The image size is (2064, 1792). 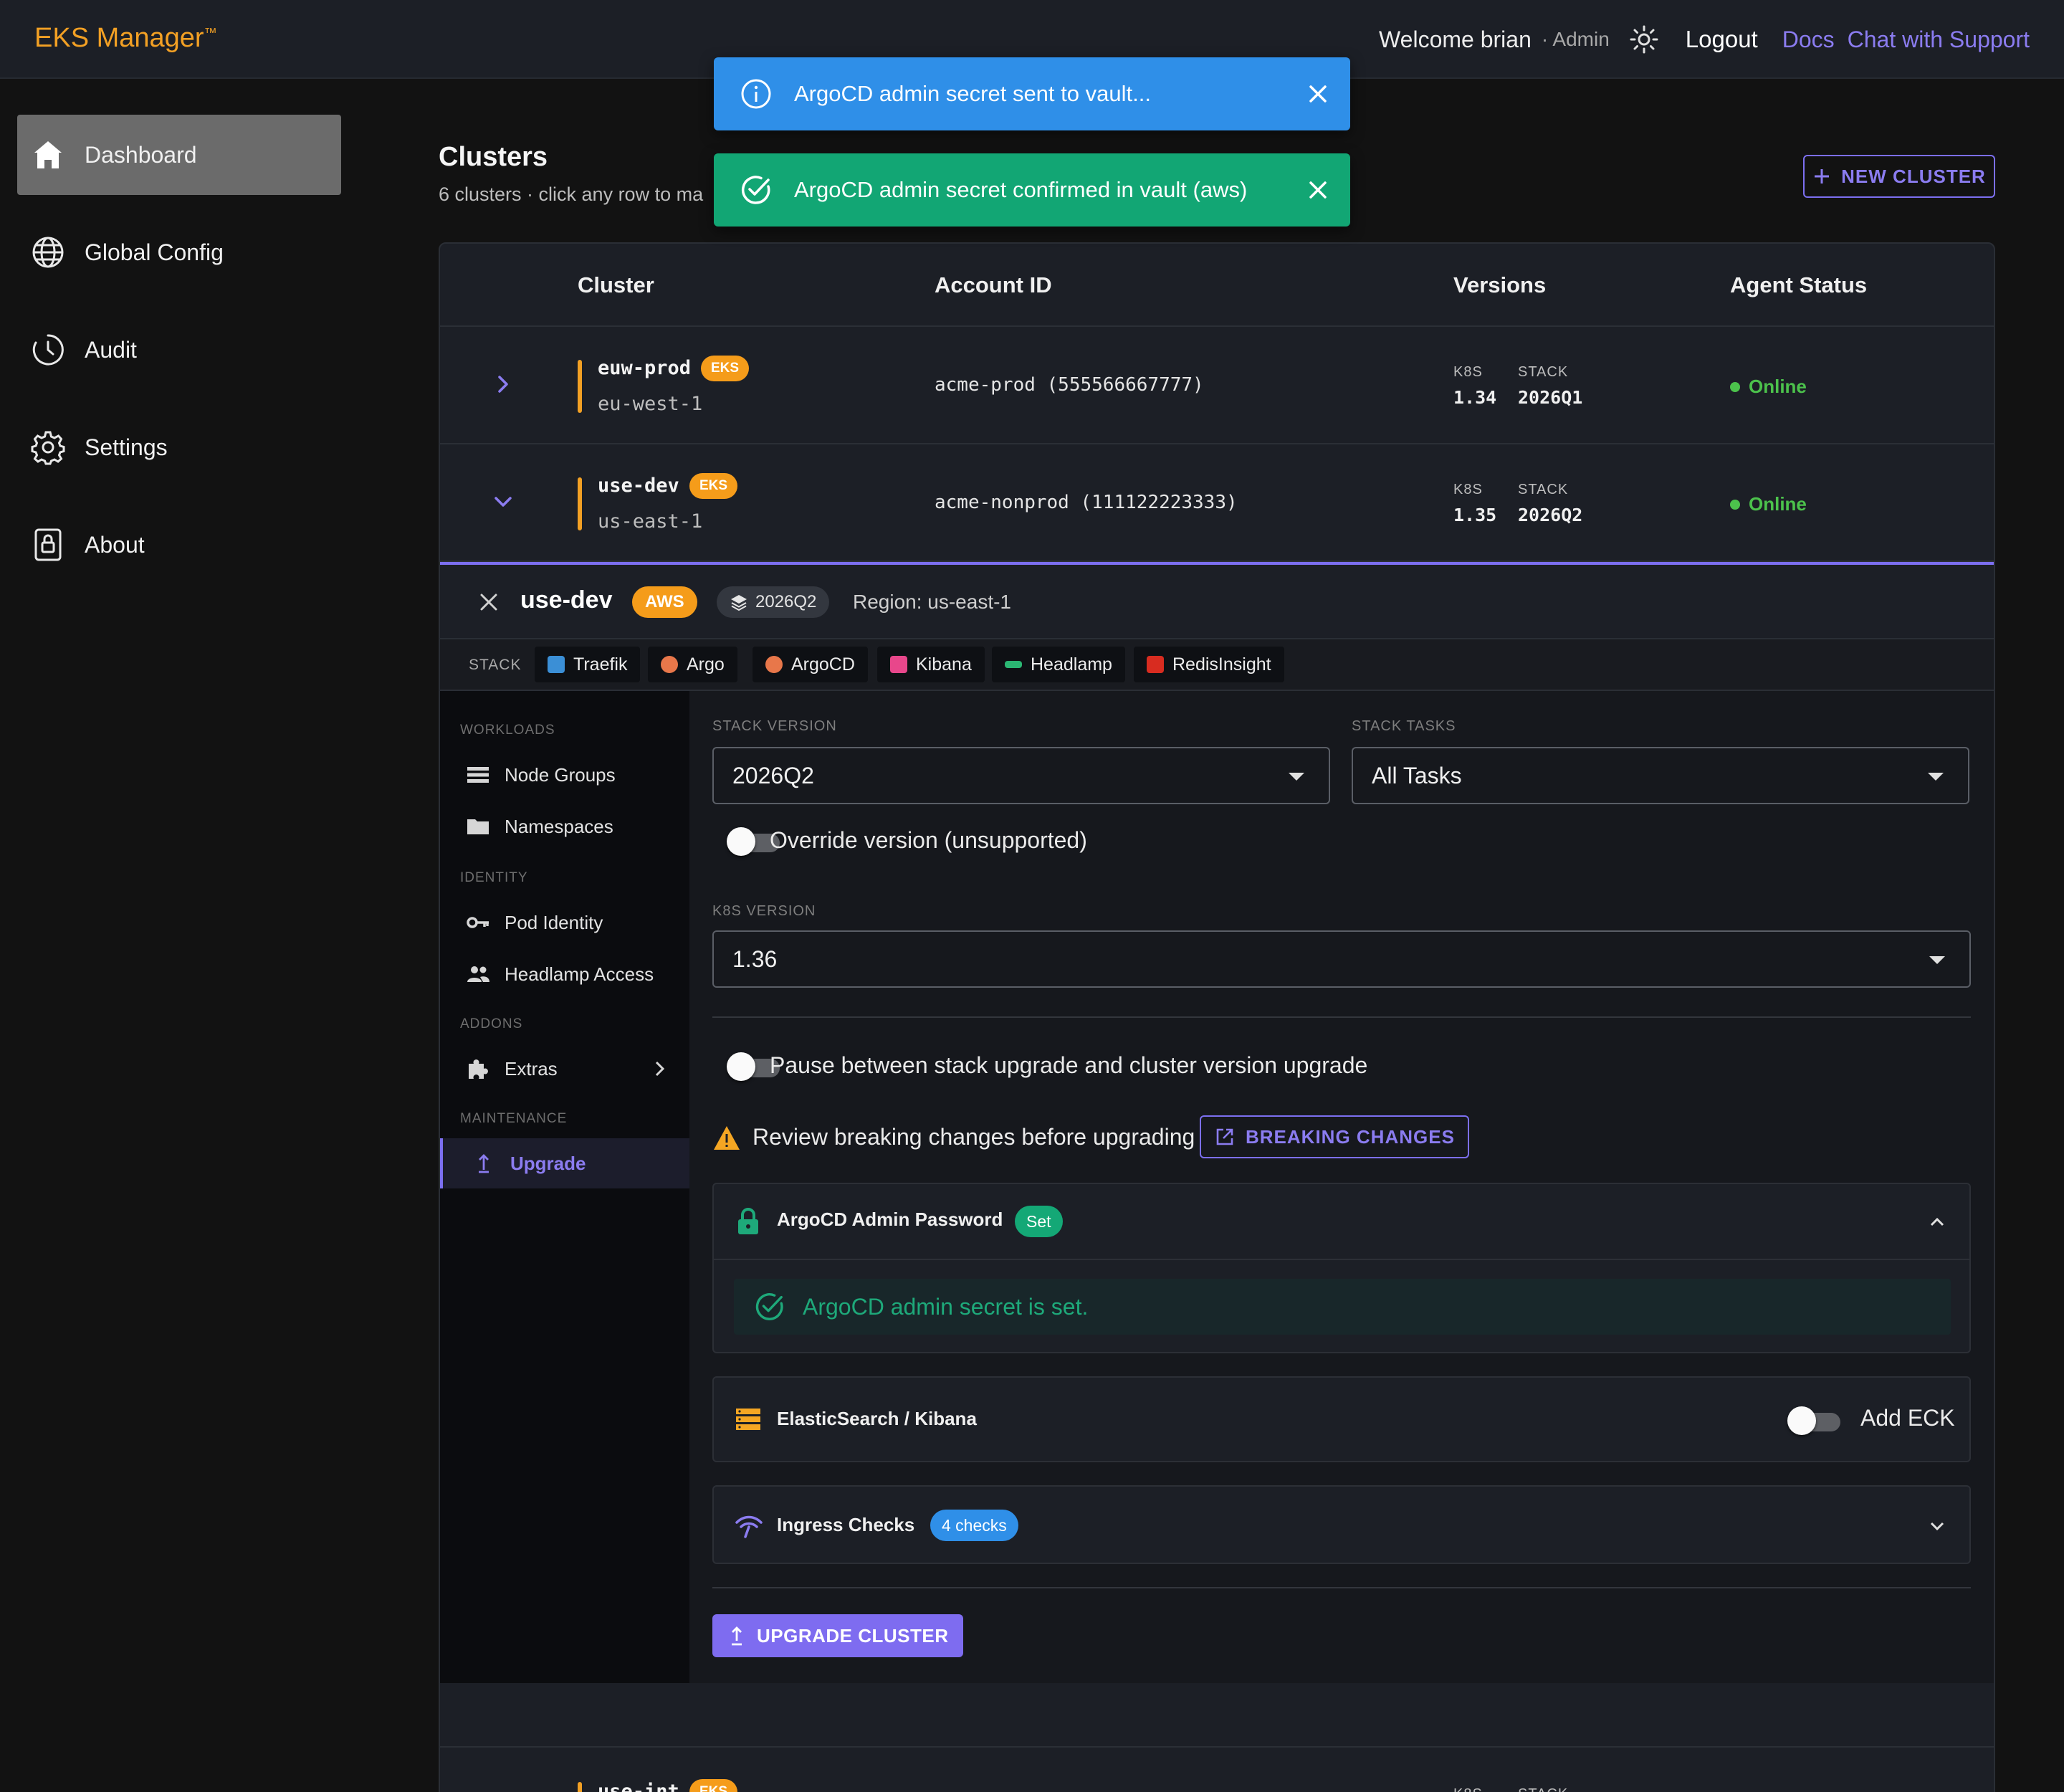 I want to click on stack-badge: 2026Q2, so click(x=773, y=602).